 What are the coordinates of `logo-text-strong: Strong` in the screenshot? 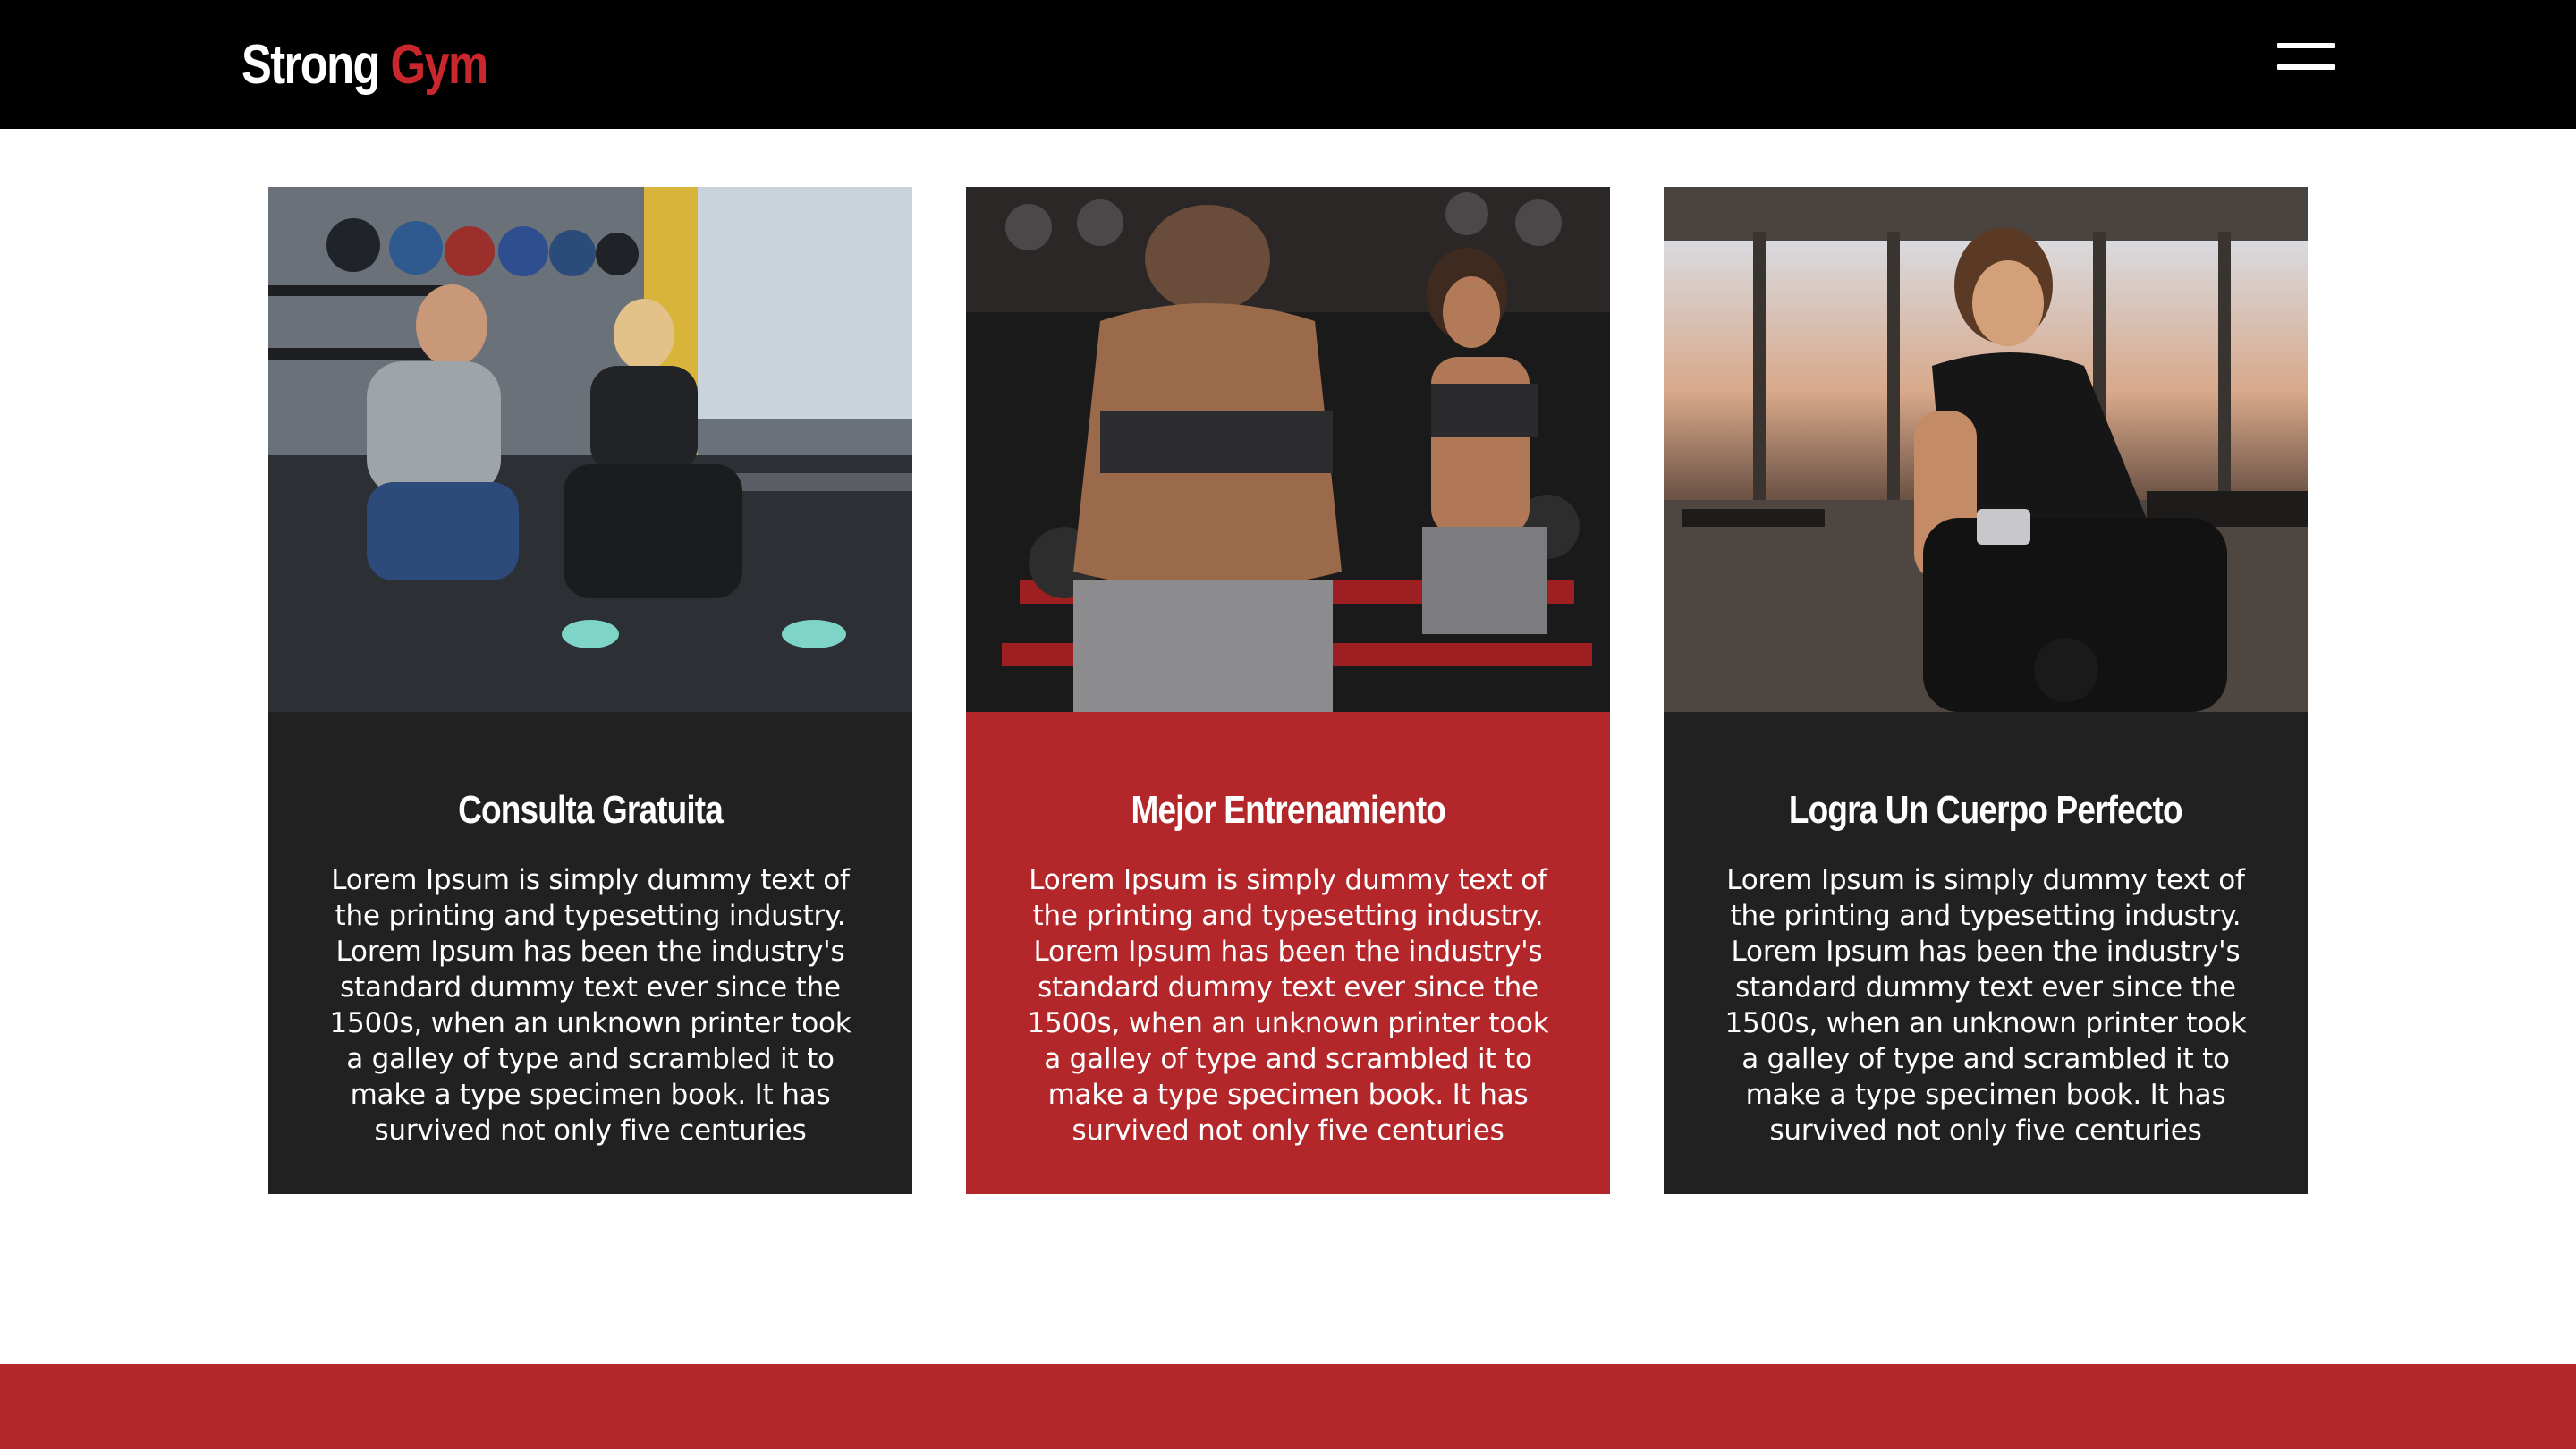 It's located at (311, 65).